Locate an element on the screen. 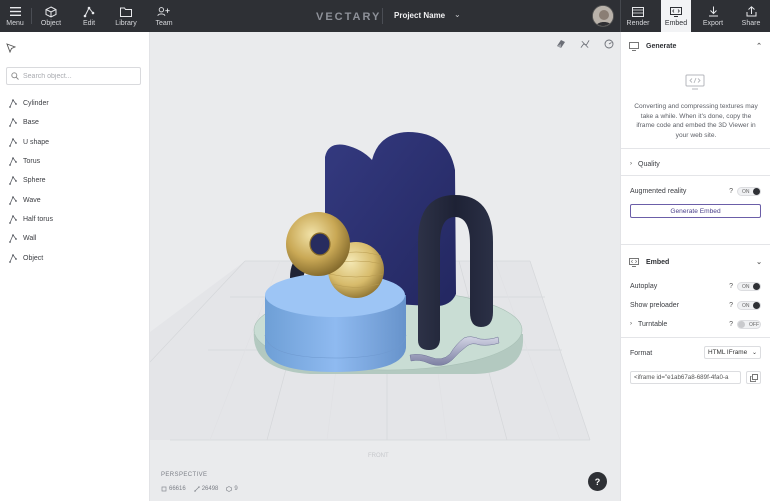  preloader-label: Show preloader is located at coordinates (655, 305).